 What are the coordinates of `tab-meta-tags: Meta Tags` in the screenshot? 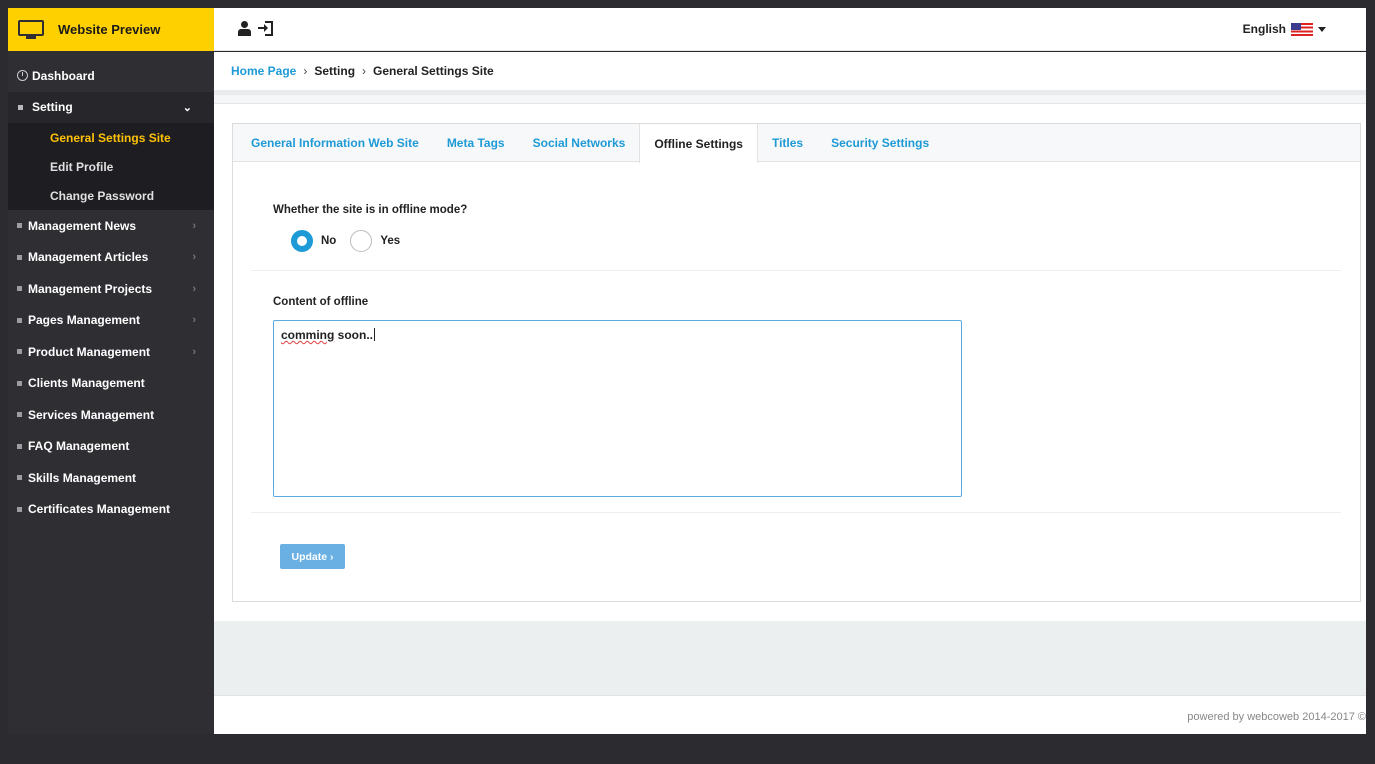 It's located at (476, 143).